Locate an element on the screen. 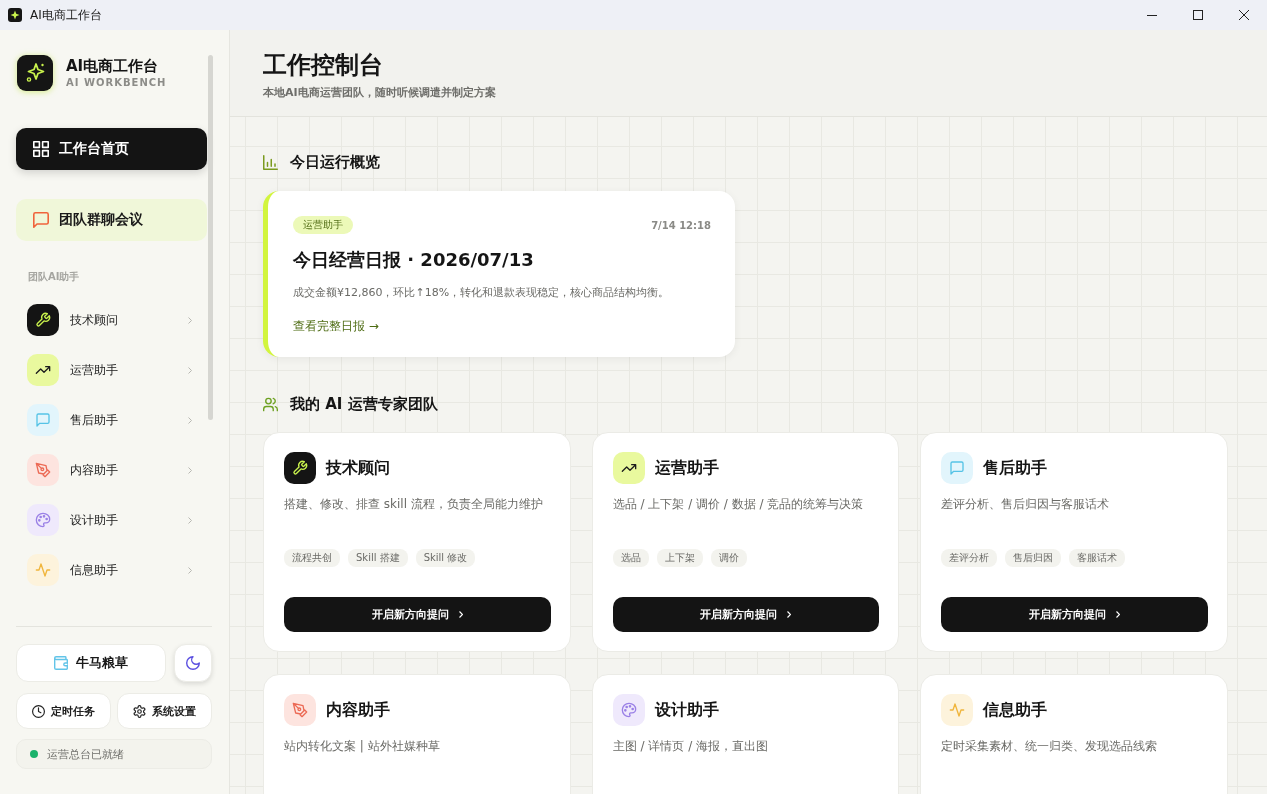  assistant-item: 技术顾问 is located at coordinates (111, 320).